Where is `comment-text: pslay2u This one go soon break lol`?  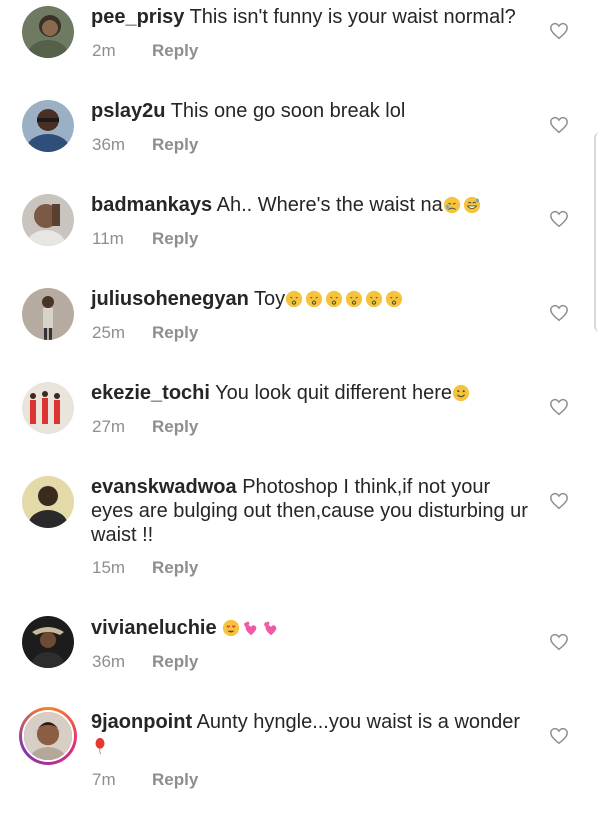
comment-text: pslay2u This one go soon break lol is located at coordinates (311, 111).